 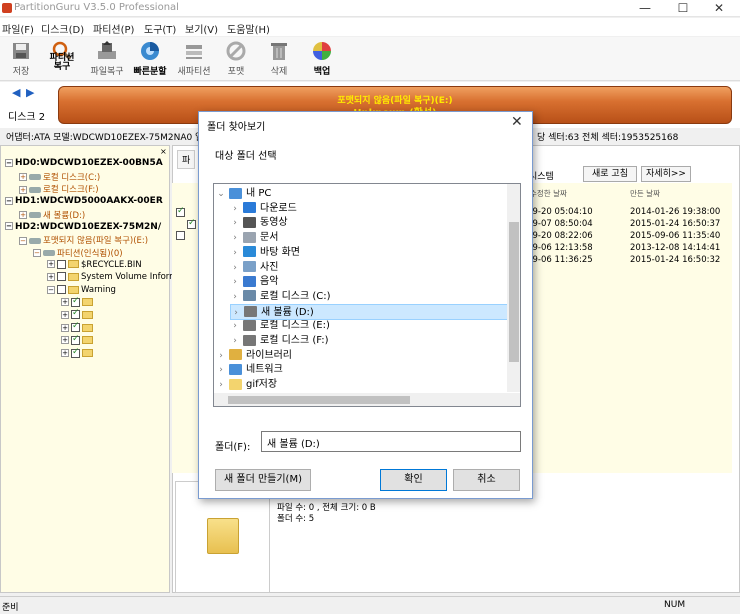 What do you see at coordinates (375, 268) in the screenshot?
I see `folder-tree-item: › 사진` at bounding box center [375, 268].